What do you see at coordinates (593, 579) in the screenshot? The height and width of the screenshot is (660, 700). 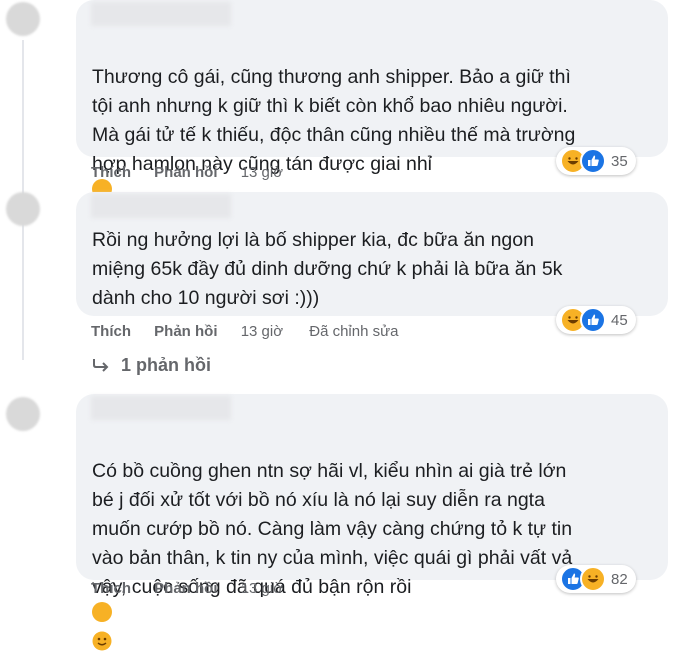 I see `haha-reaction-icon` at bounding box center [593, 579].